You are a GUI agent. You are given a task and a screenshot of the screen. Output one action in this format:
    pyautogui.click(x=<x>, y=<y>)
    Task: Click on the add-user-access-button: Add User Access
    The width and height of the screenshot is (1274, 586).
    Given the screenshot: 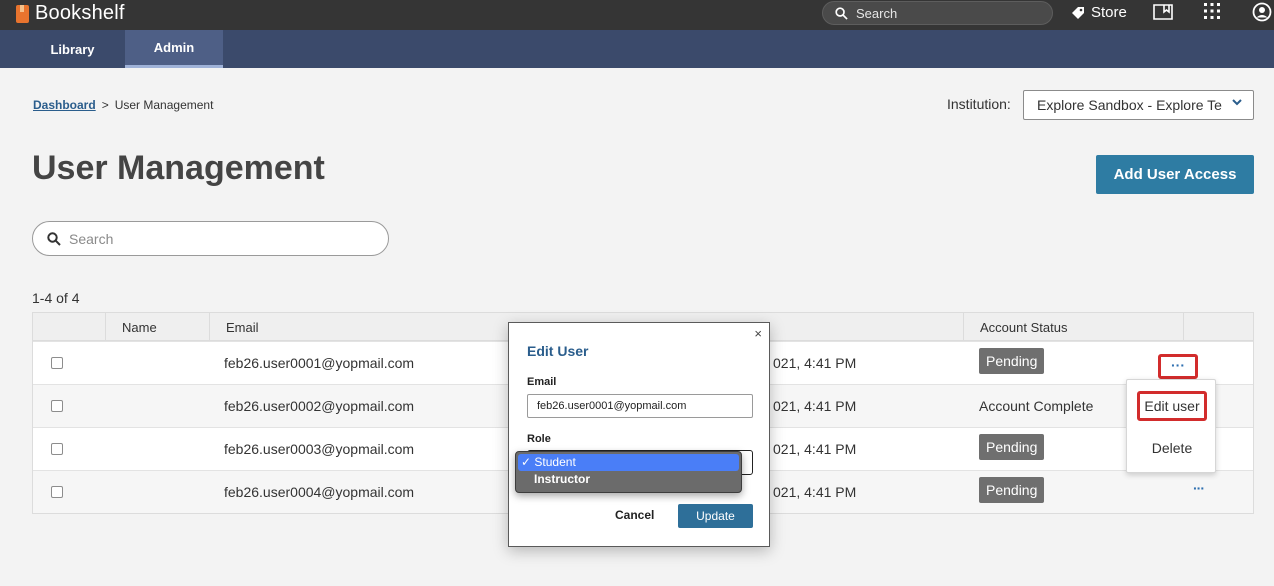 What is the action you would take?
    pyautogui.click(x=1175, y=174)
    